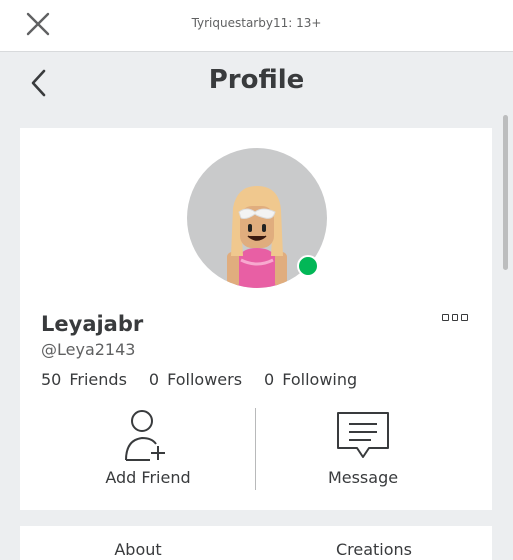  What do you see at coordinates (92, 324) in the screenshot?
I see `display-name: Leyajabr` at bounding box center [92, 324].